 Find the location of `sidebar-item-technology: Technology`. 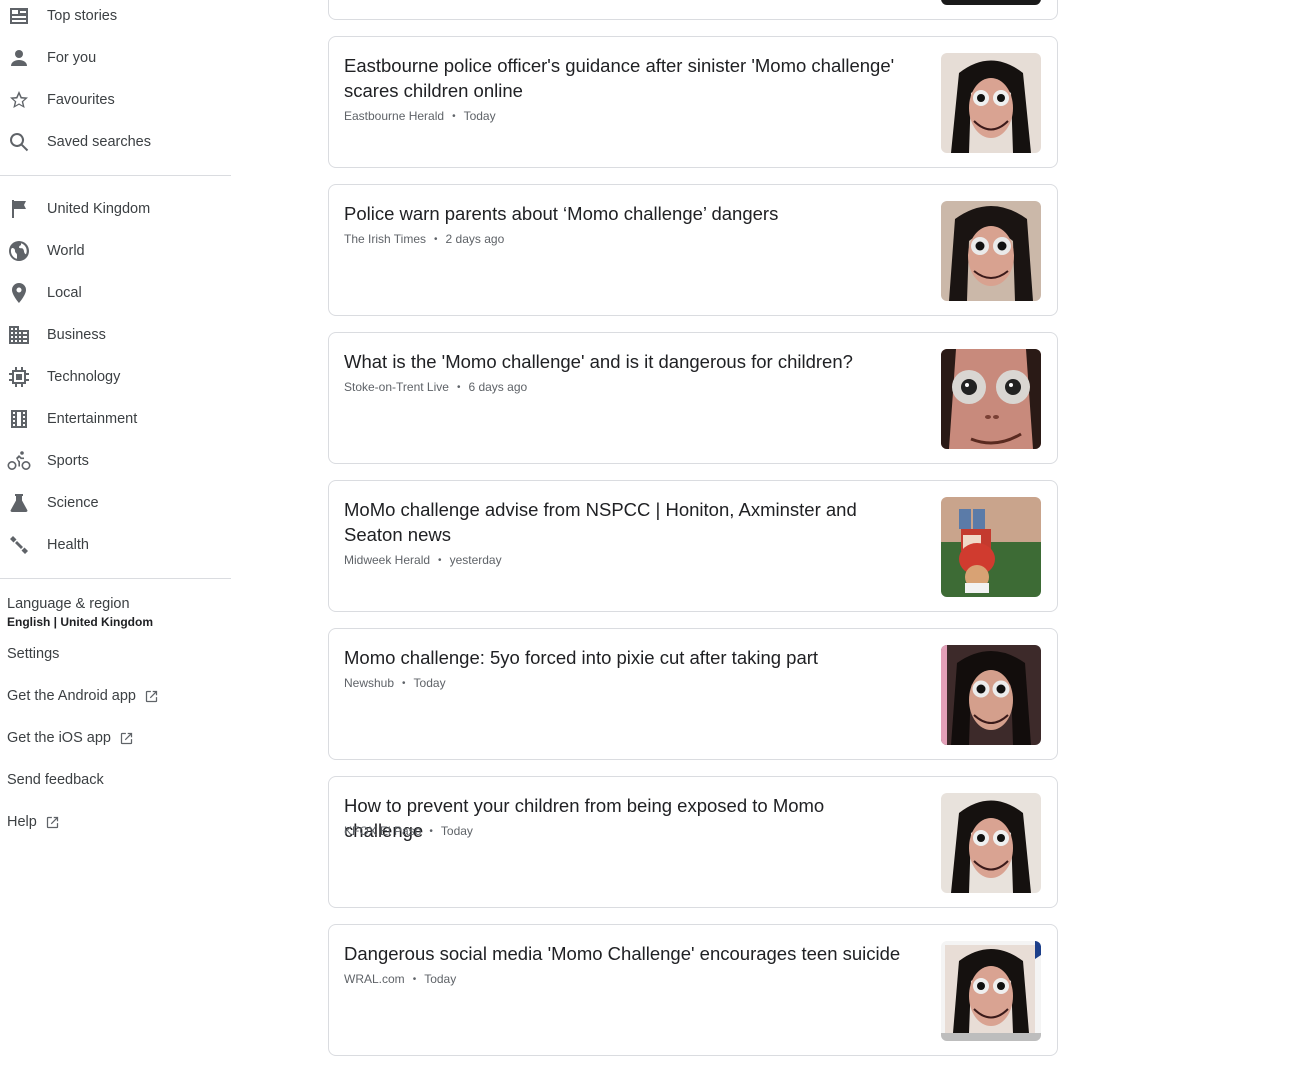

sidebar-item-technology: Technology is located at coordinates (115, 377).